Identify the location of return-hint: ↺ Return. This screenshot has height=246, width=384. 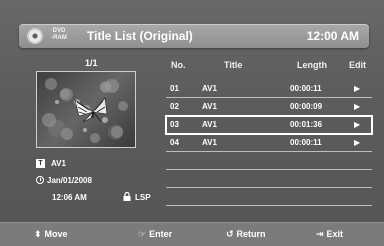
(246, 234).